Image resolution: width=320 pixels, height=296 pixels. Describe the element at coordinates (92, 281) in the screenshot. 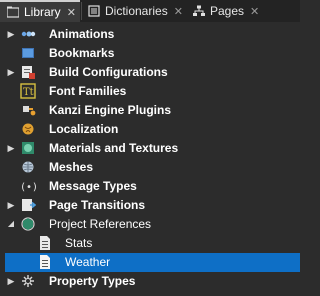

I see `tree-item-label: Property Types` at that location.